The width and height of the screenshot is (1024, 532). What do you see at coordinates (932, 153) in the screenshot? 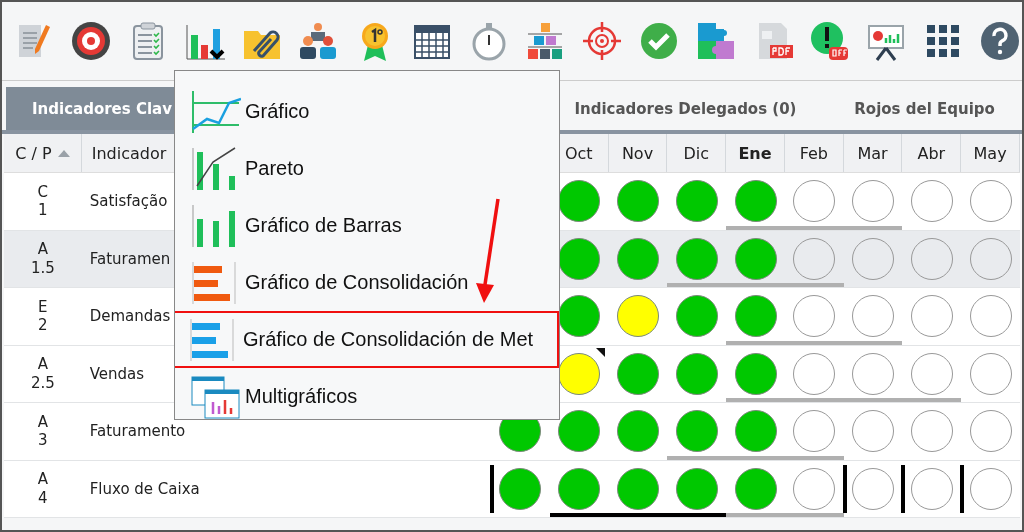
I see `month-header: Abr` at bounding box center [932, 153].